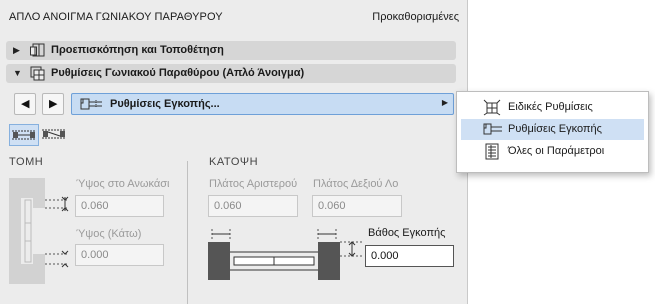 The height and width of the screenshot is (304, 655). What do you see at coordinates (26, 162) in the screenshot?
I see `section-view-header: ΤΟΜΗ` at bounding box center [26, 162].